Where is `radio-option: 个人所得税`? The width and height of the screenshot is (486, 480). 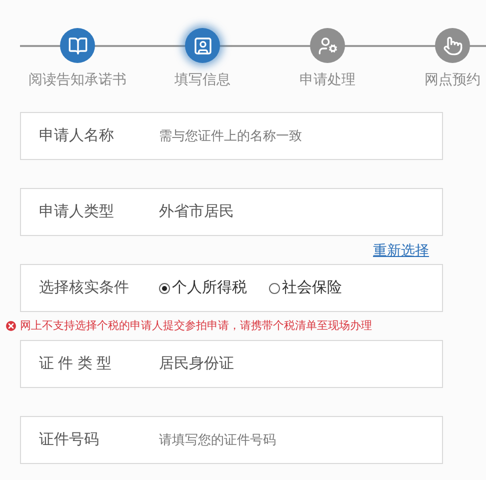
radio-option: 个人所得税 is located at coordinates (203, 288).